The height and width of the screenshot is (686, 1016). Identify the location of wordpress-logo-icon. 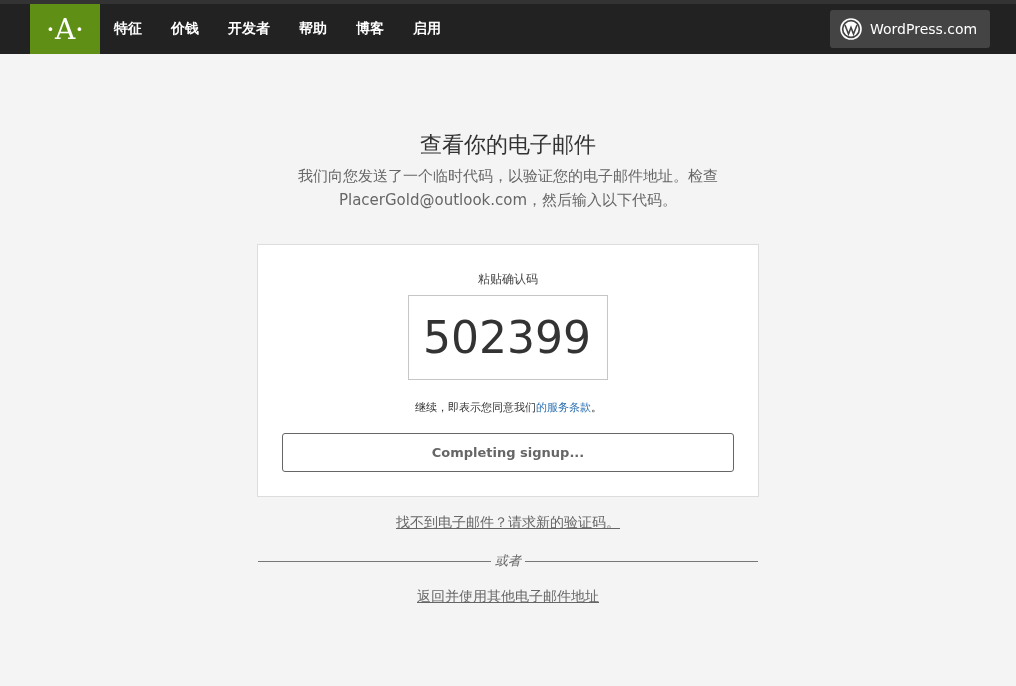
(851, 29).